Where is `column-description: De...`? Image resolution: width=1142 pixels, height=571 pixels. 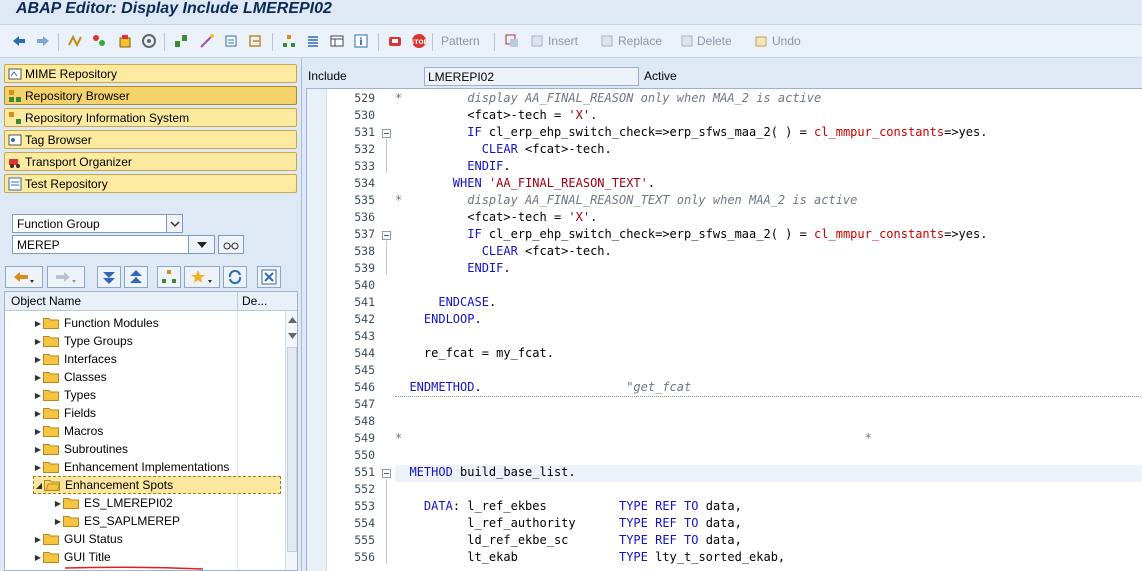
column-description: De... is located at coordinates (254, 301).